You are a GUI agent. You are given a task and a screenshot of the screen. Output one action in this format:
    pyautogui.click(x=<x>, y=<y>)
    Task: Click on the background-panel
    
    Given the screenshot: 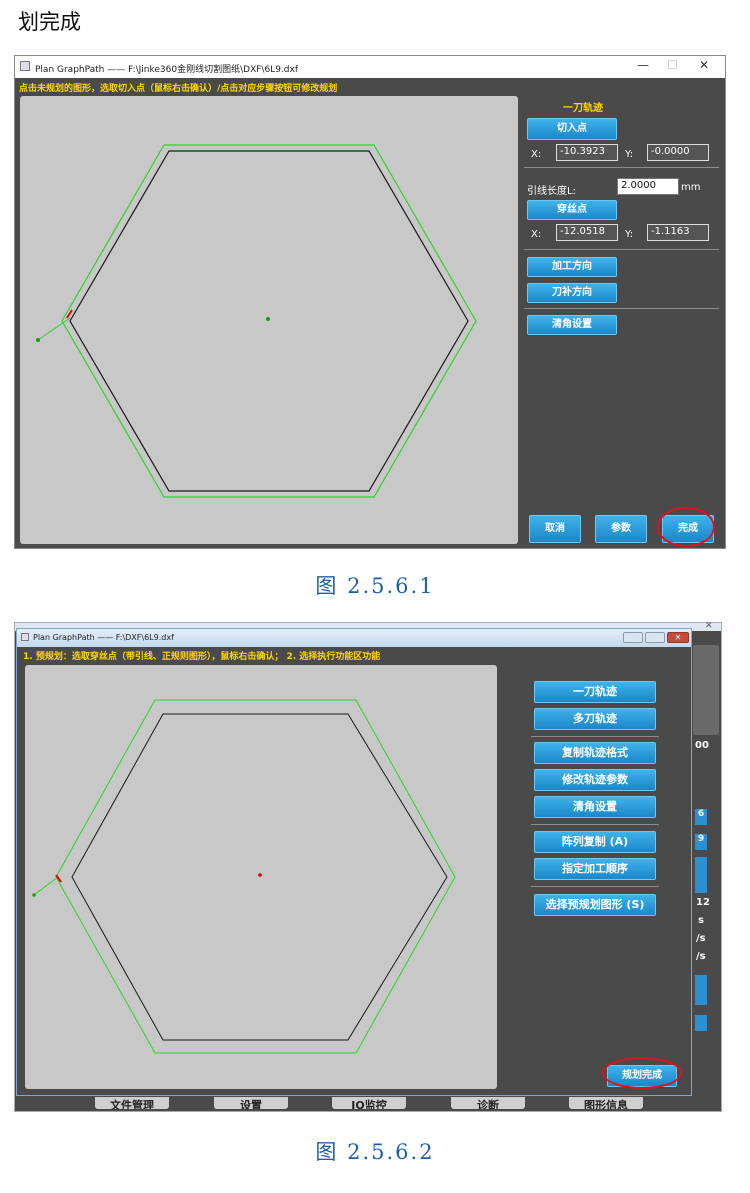 What is the action you would take?
    pyautogui.click(x=706, y=690)
    